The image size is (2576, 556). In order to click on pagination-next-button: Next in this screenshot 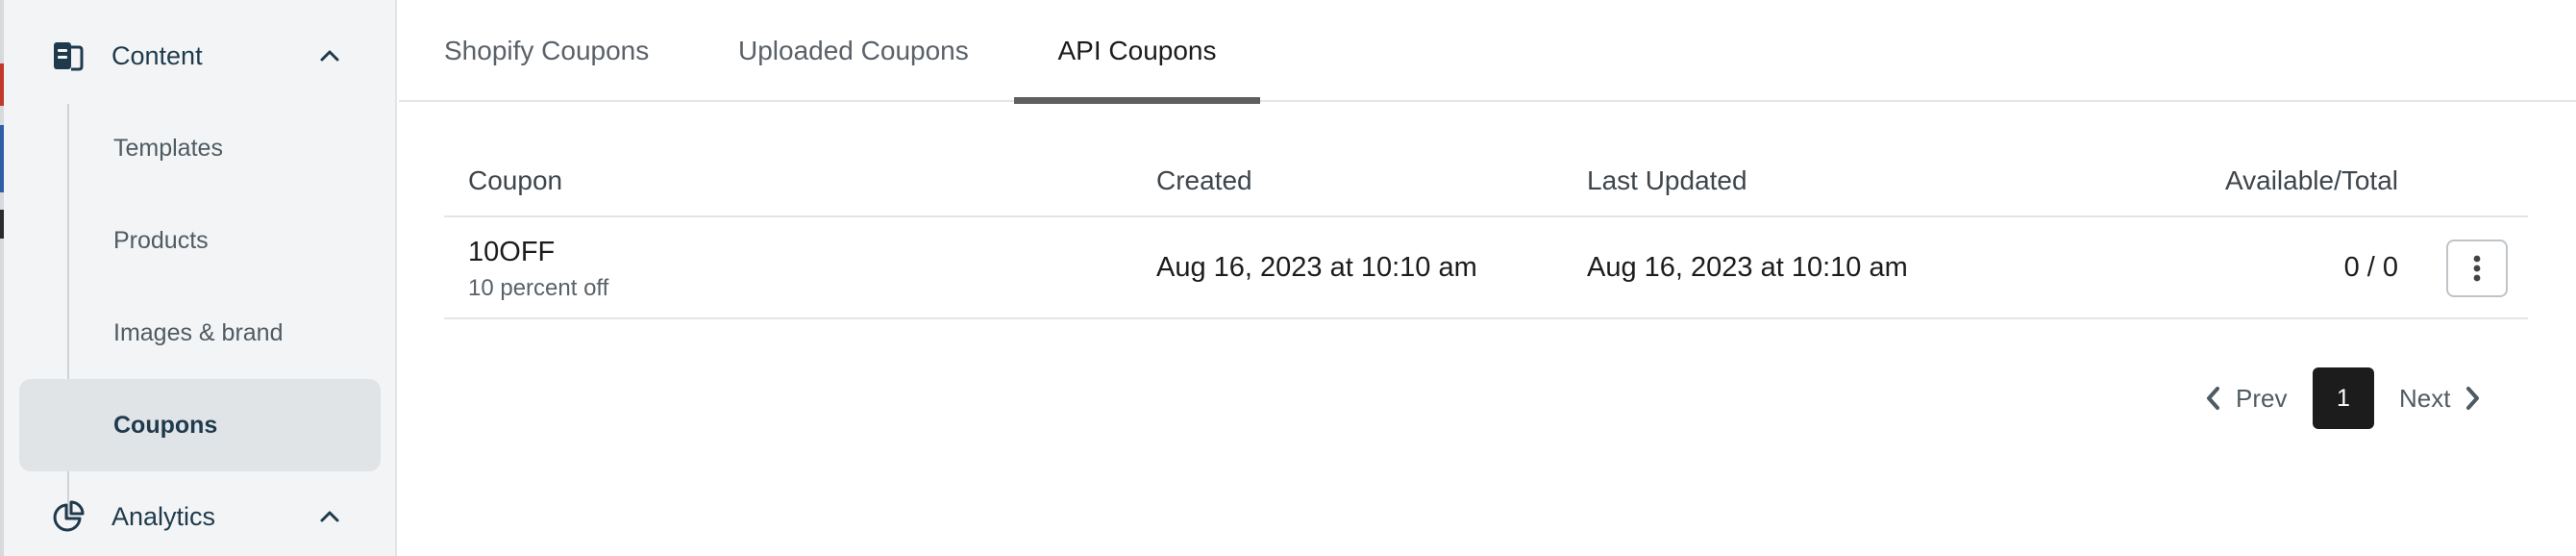, I will do `click(2440, 398)`.